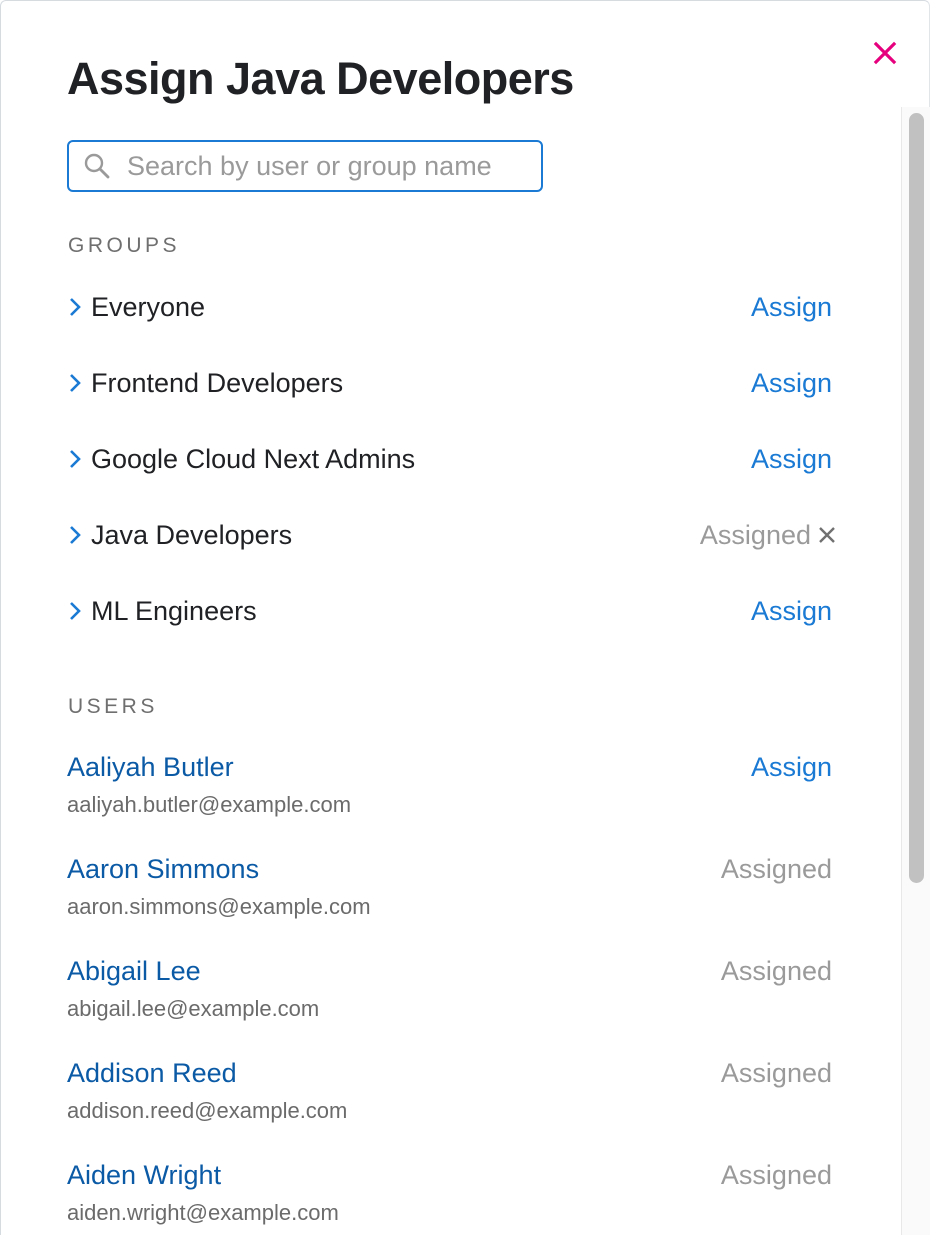 The width and height of the screenshot is (930, 1240). What do you see at coordinates (219, 906) in the screenshot?
I see `user-email: aaron.simmons@example.com` at bounding box center [219, 906].